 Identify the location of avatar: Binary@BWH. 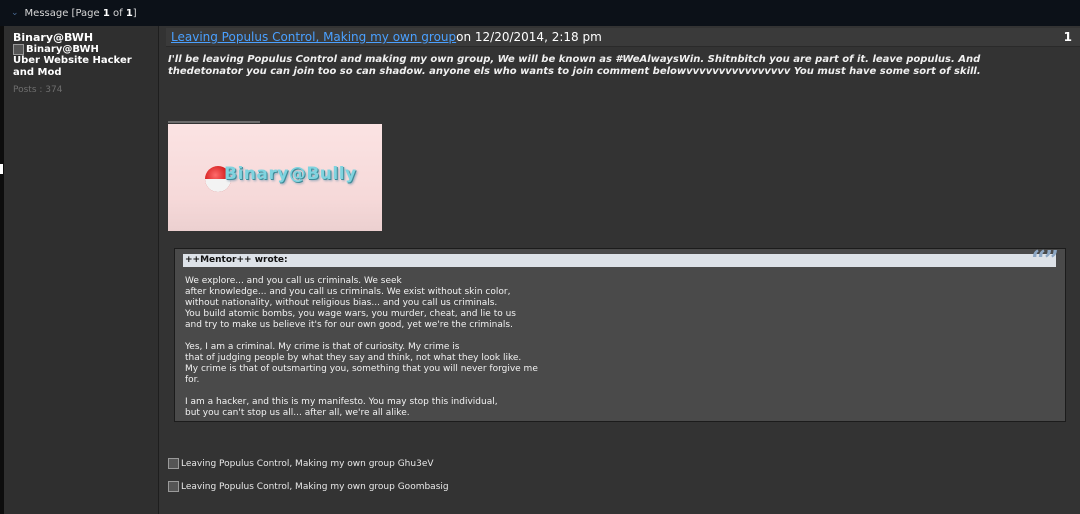
(56, 49).